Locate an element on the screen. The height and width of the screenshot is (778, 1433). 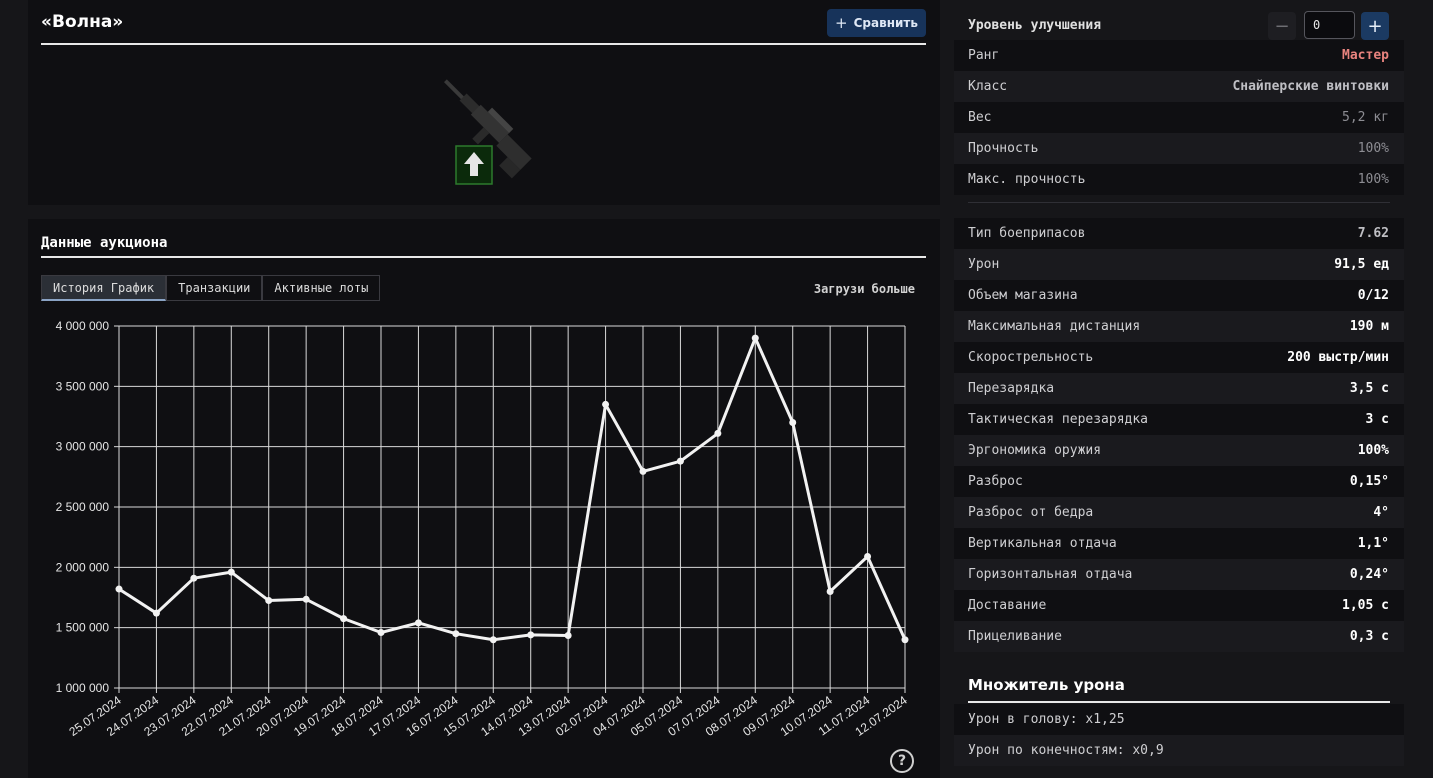
stat-label: Вес is located at coordinates (980, 117).